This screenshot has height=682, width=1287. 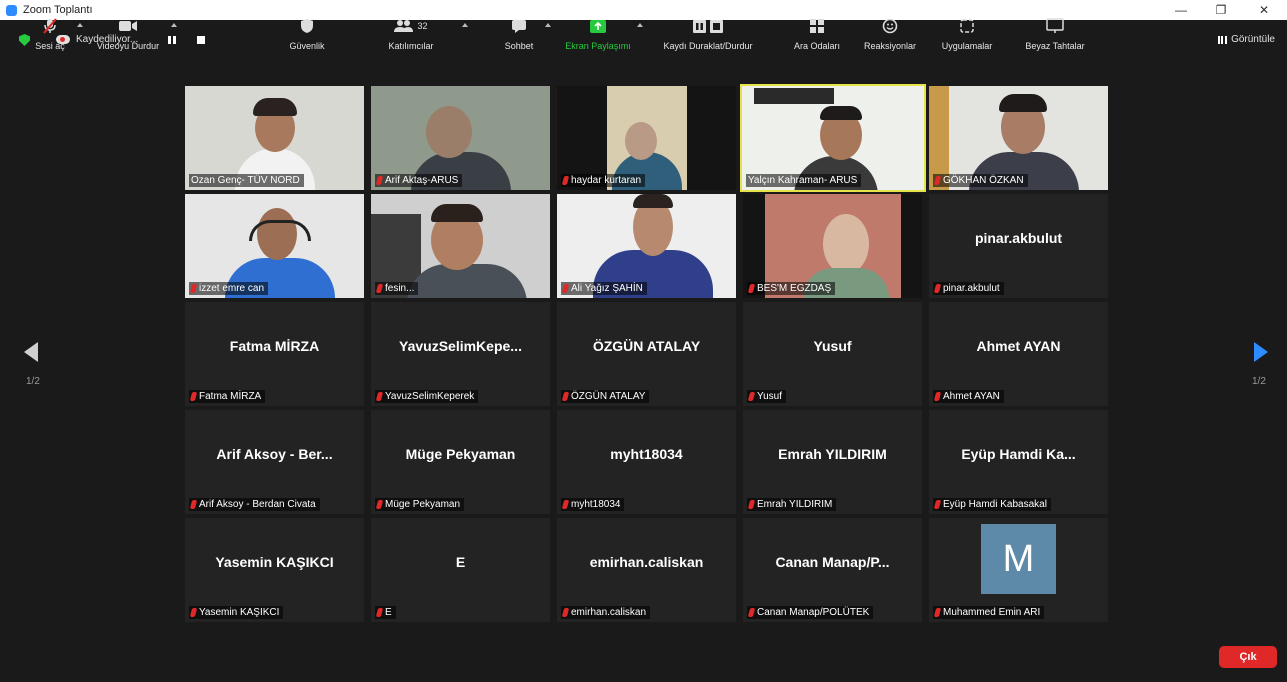 What do you see at coordinates (519, 26) in the screenshot?
I see `chat-bubble-icon` at bounding box center [519, 26].